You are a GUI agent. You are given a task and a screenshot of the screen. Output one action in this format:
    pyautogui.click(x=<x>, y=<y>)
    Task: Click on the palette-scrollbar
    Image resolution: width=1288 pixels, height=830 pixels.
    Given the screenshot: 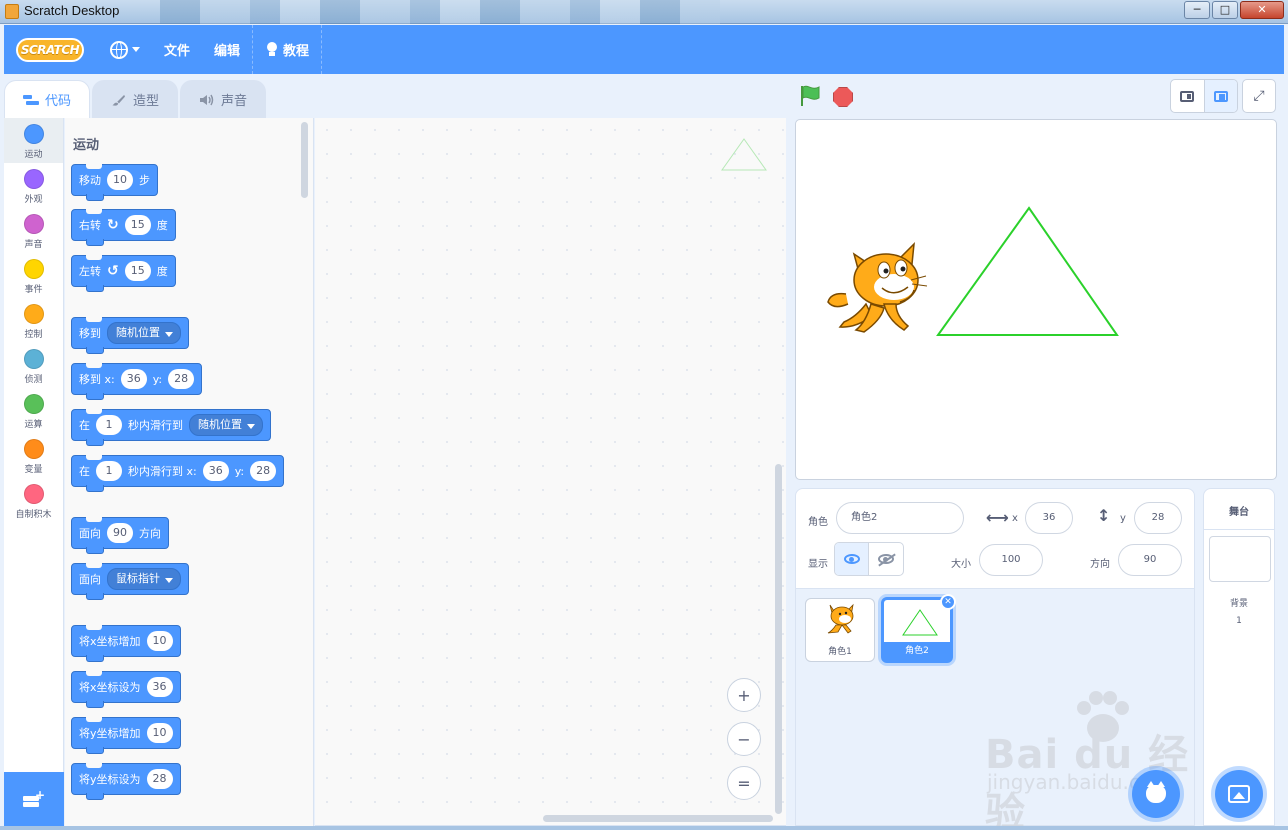 What is the action you would take?
    pyautogui.click(x=304, y=160)
    